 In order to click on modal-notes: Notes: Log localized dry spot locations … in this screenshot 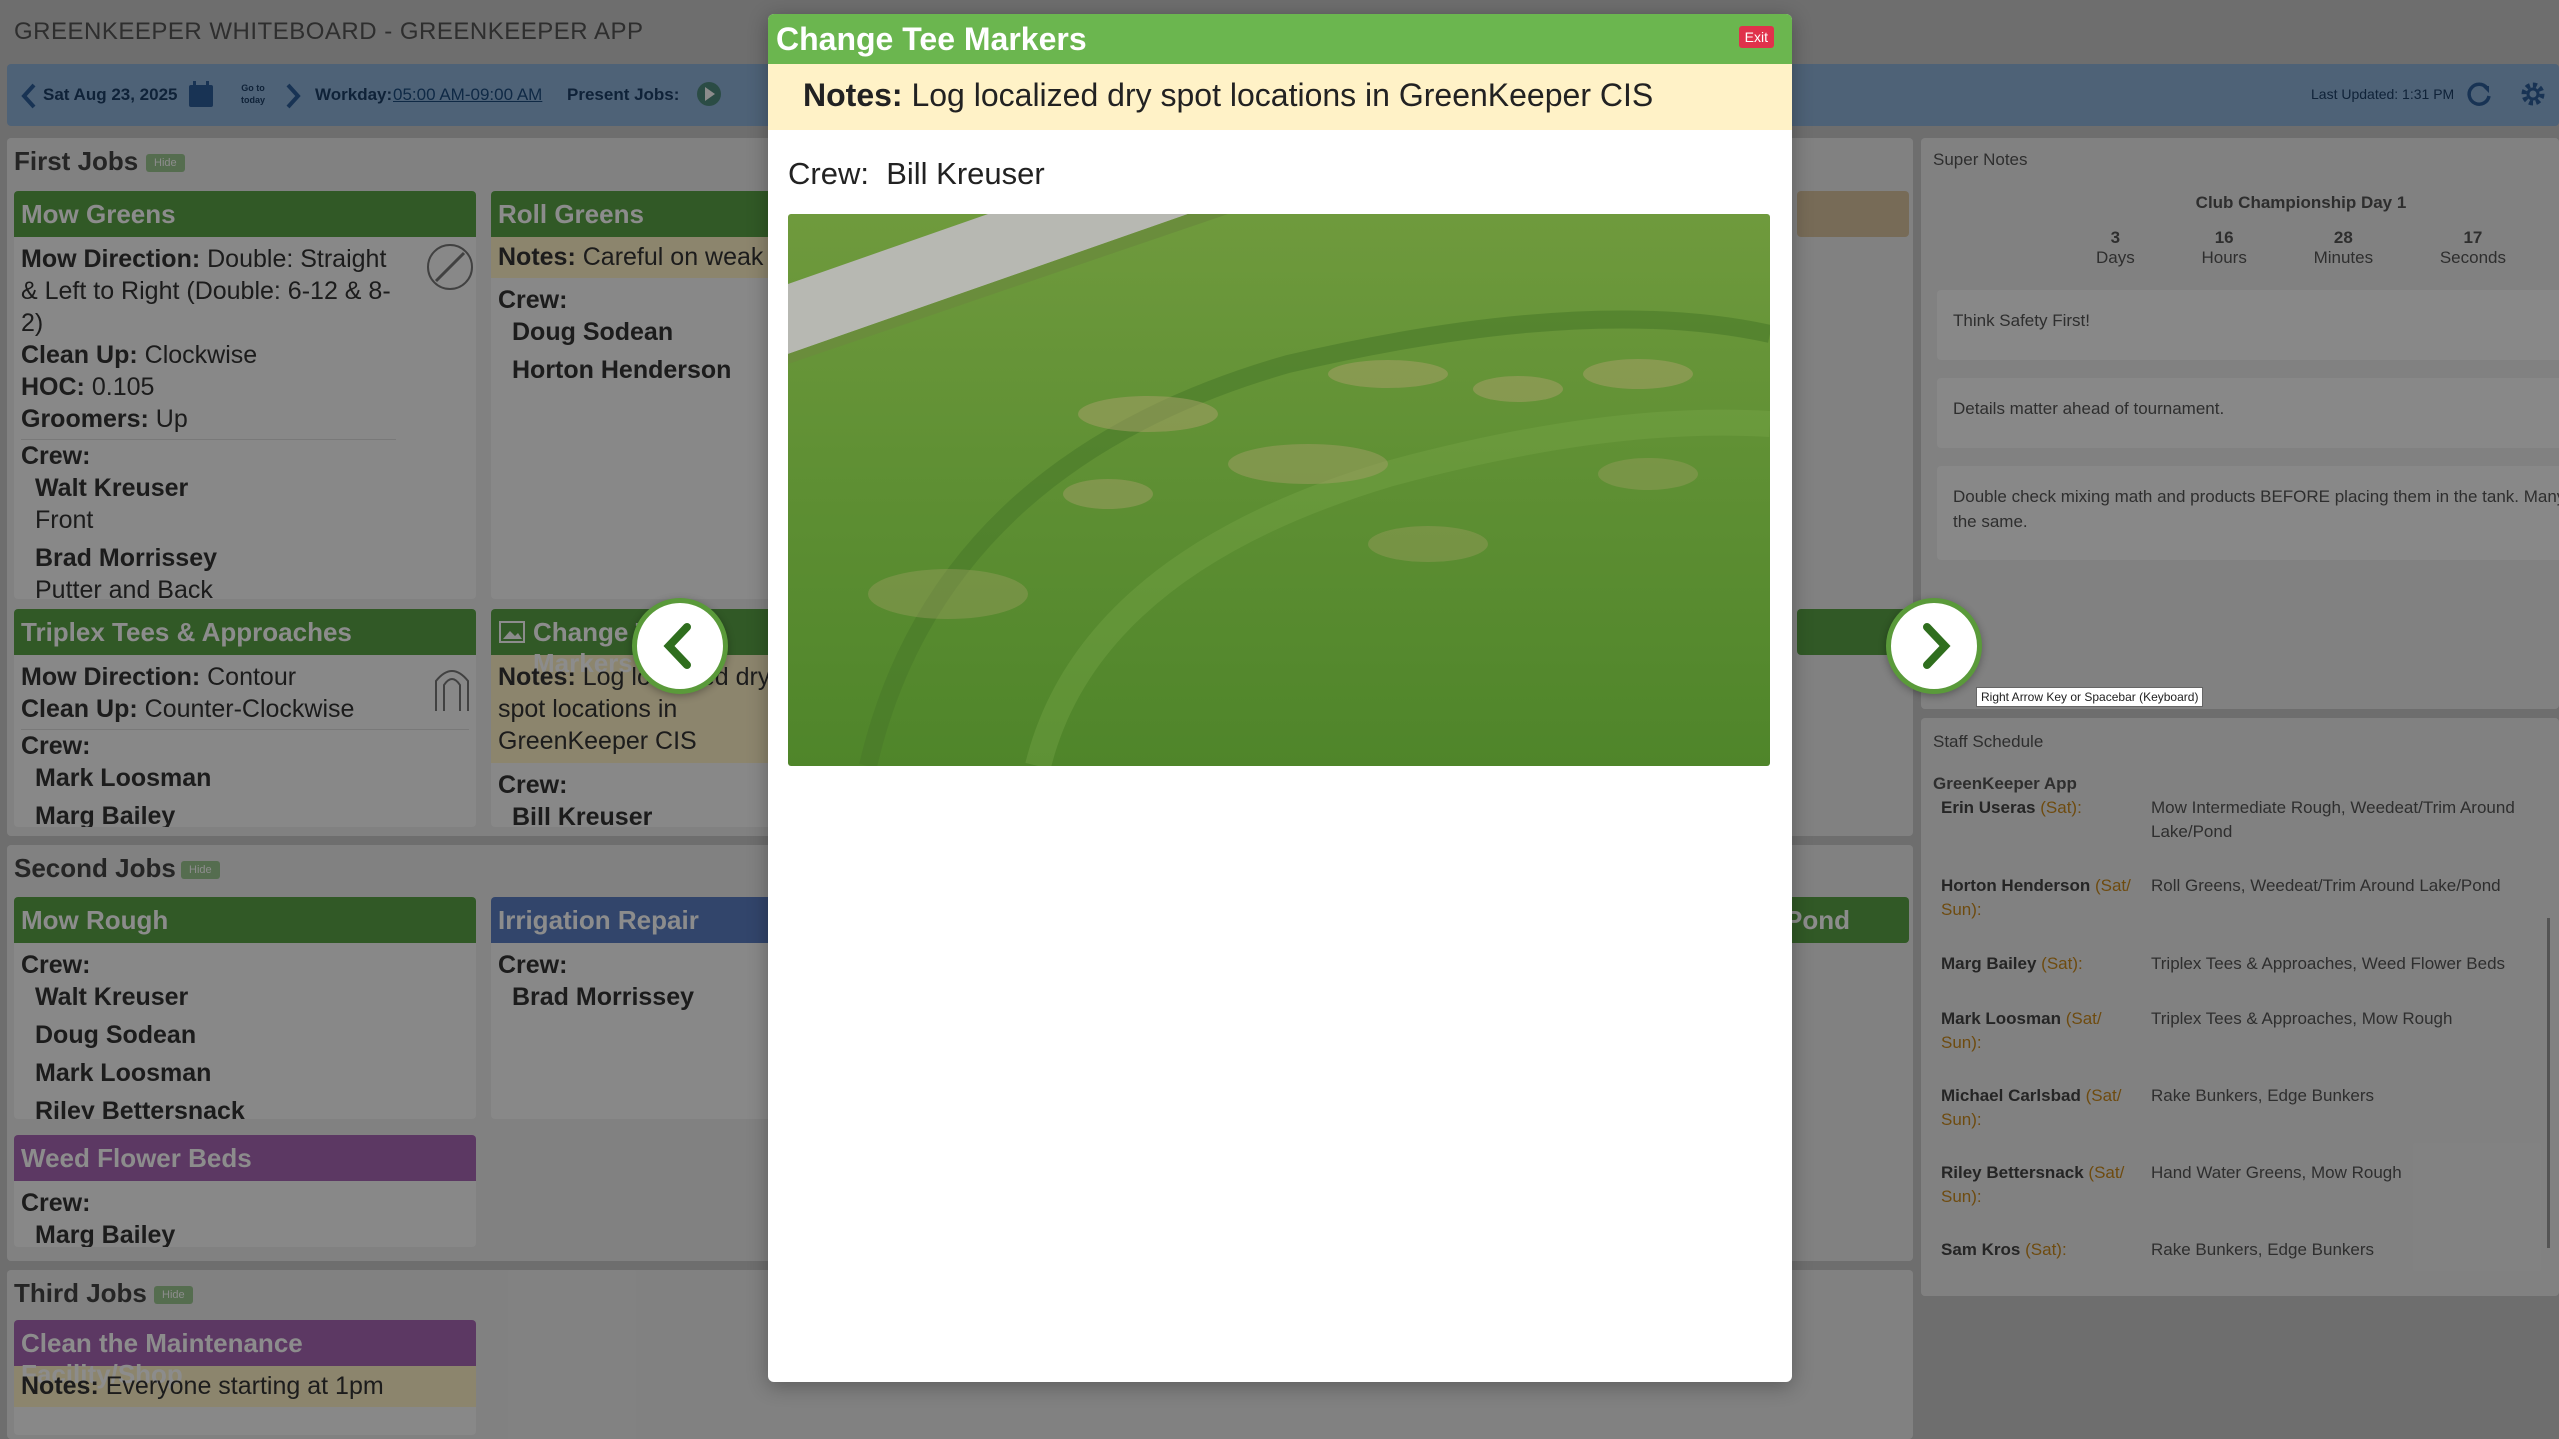, I will do `click(1280, 97)`.